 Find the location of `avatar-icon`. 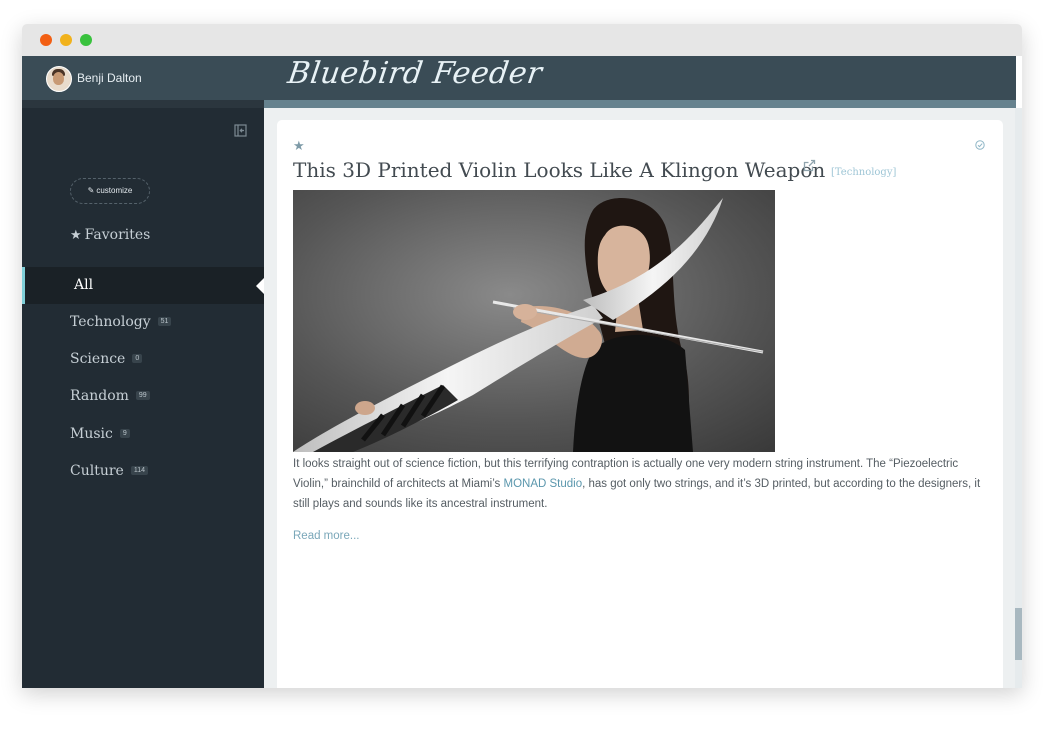

avatar-icon is located at coordinates (59, 79).